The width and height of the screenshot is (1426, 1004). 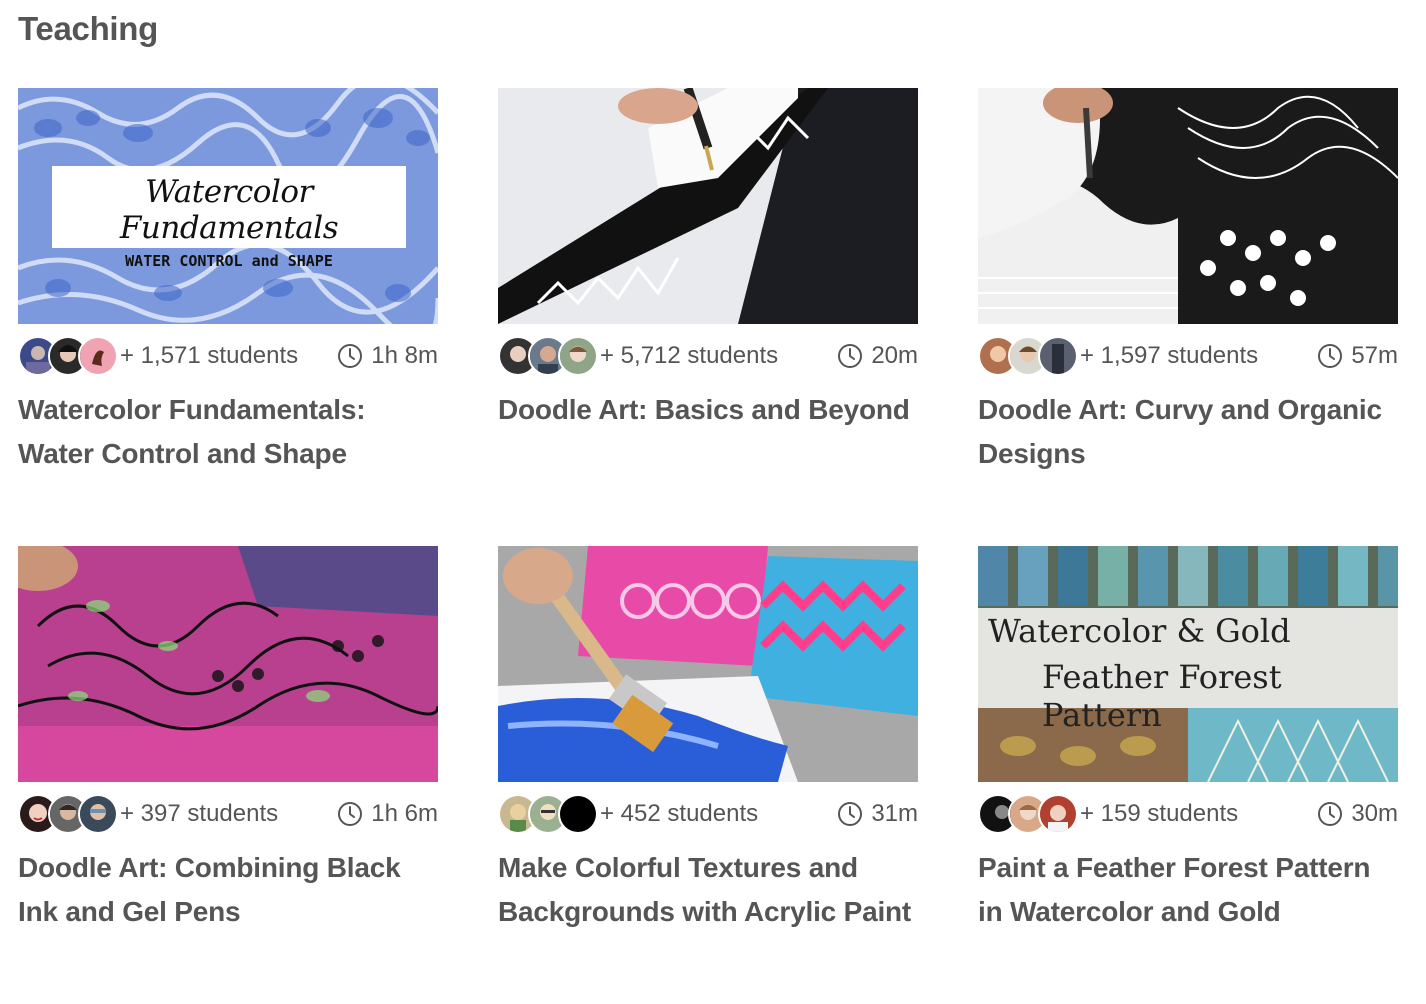 I want to click on course-meta: + 159 students 30m, so click(x=1188, y=813).